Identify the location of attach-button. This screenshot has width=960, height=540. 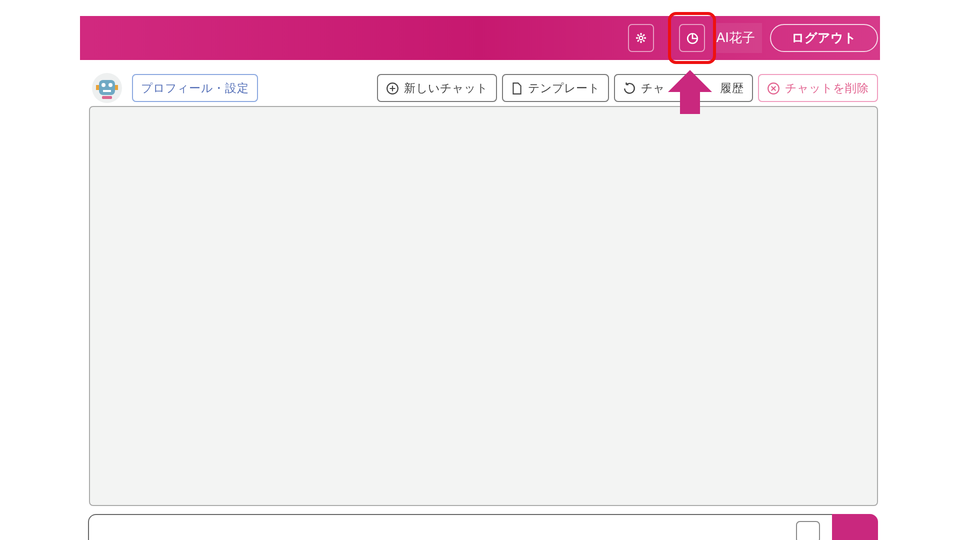
(808, 530).